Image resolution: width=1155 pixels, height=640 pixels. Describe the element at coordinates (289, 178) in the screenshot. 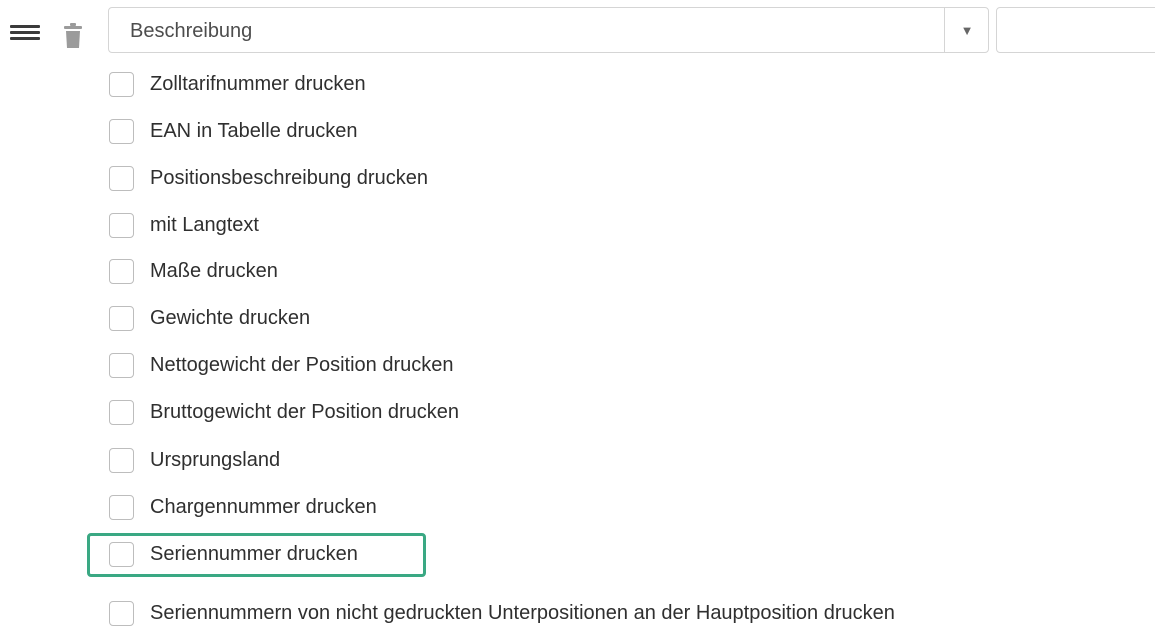

I see `option-label: Positionsbeschreibung drucken` at that location.